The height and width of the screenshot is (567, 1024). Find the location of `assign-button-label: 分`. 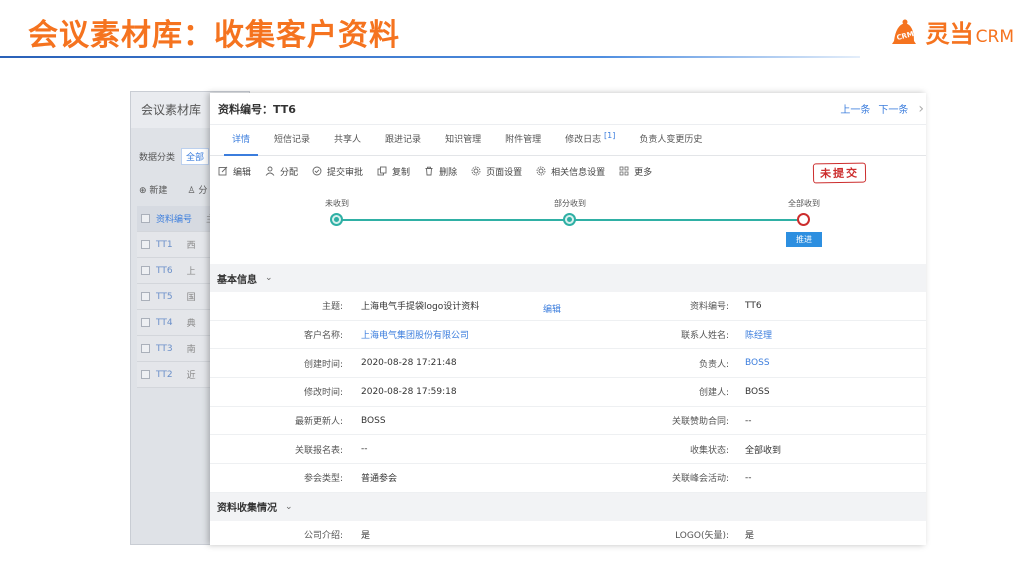

assign-button-label: 分 is located at coordinates (203, 190).